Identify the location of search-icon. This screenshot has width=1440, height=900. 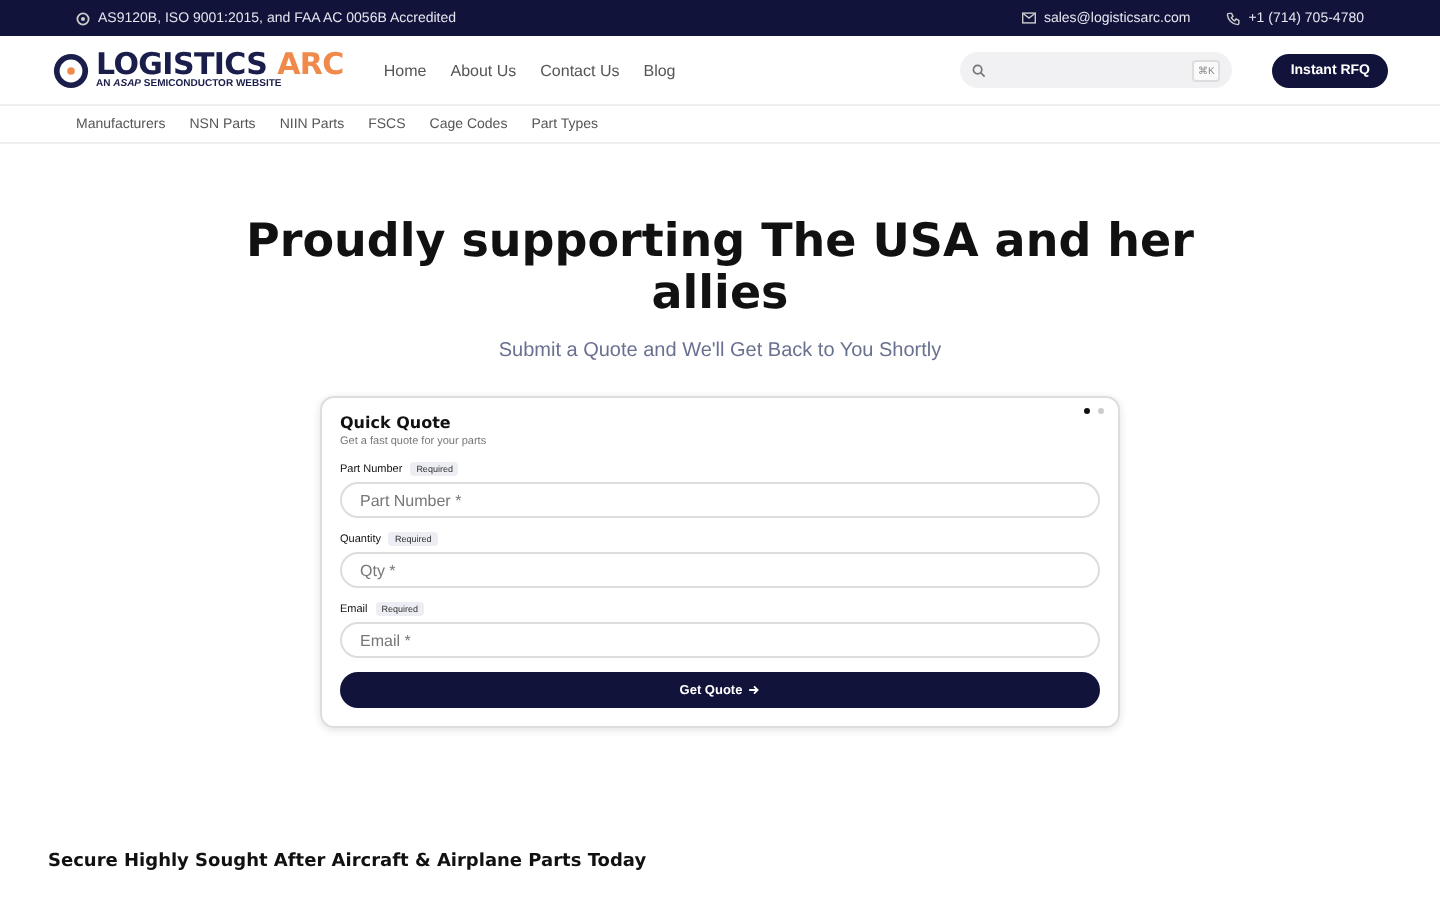
(979, 70).